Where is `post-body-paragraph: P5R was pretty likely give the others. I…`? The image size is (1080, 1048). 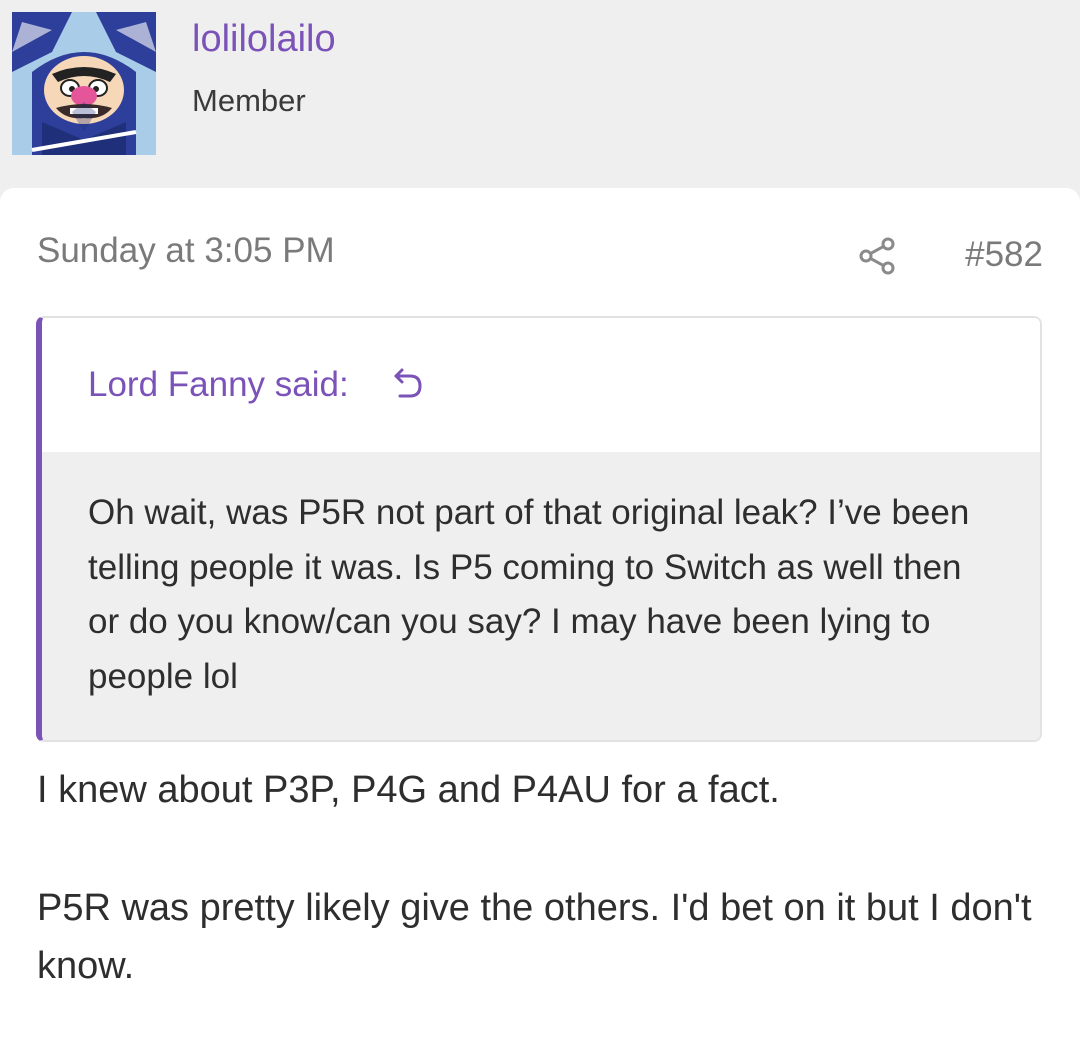
post-body-paragraph: P5R was pretty likely give the others. I… is located at coordinates (534, 937).